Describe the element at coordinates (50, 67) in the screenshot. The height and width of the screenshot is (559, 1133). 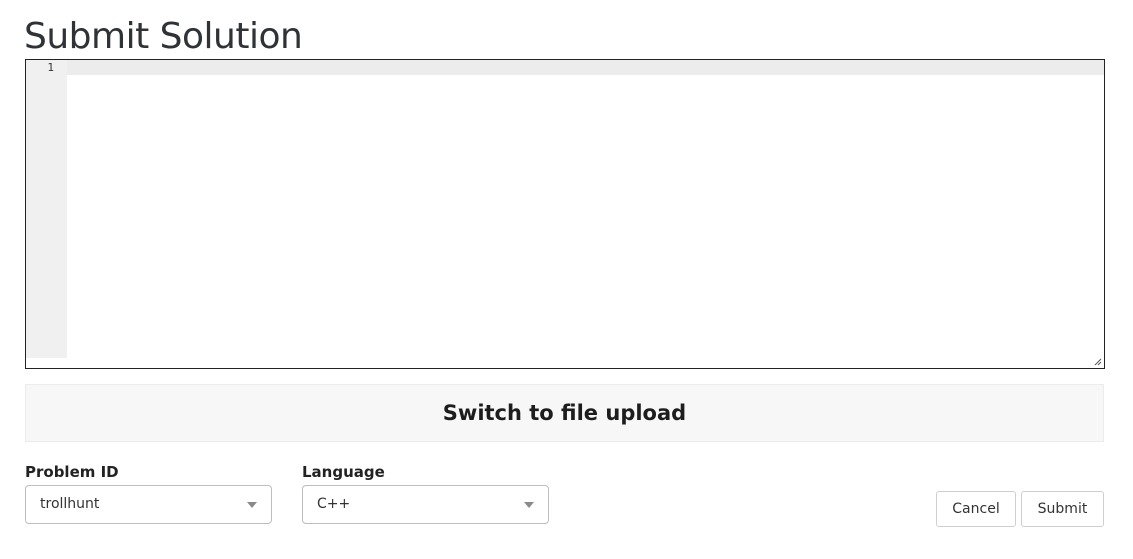
I see `line-number: 1` at that location.